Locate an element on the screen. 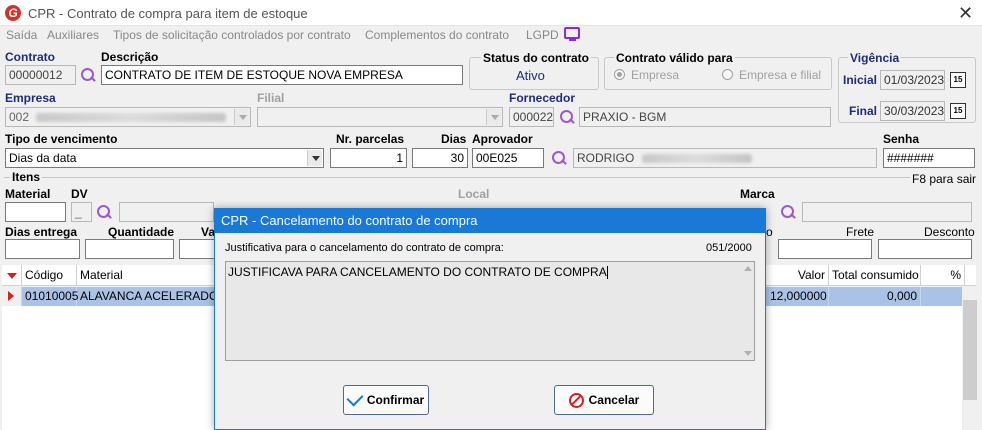  vencimento-label: Tipo de vencimento is located at coordinates (61, 139).